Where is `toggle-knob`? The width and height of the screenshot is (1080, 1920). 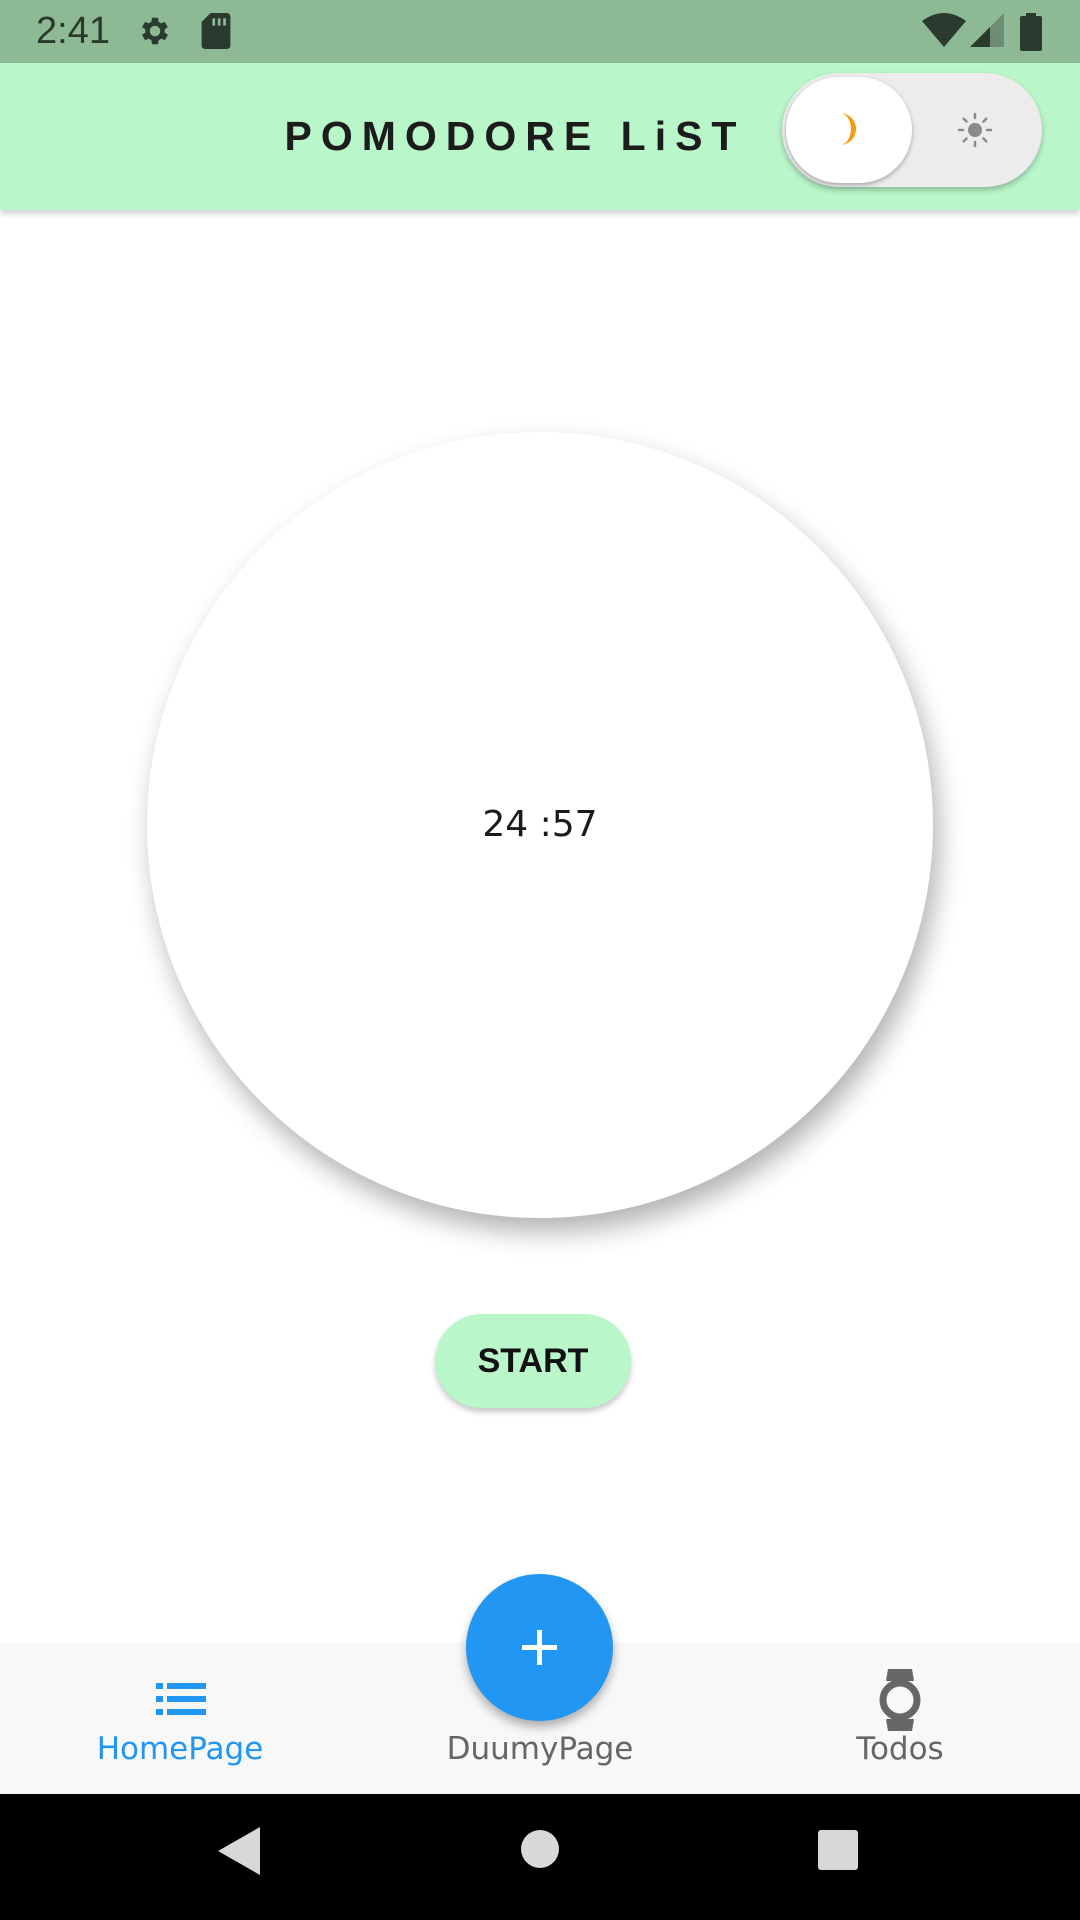 toggle-knob is located at coordinates (849, 130).